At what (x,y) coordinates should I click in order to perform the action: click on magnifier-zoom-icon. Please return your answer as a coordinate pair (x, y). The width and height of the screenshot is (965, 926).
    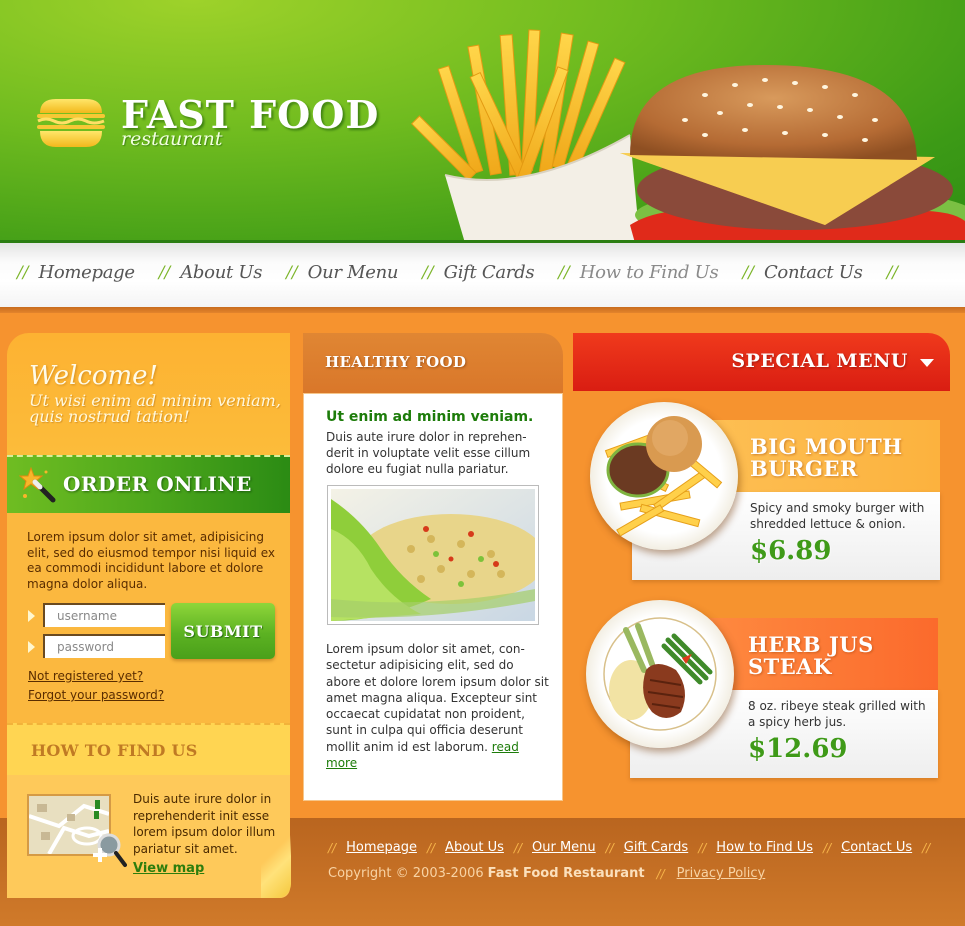
    Looking at the image, I should click on (110, 850).